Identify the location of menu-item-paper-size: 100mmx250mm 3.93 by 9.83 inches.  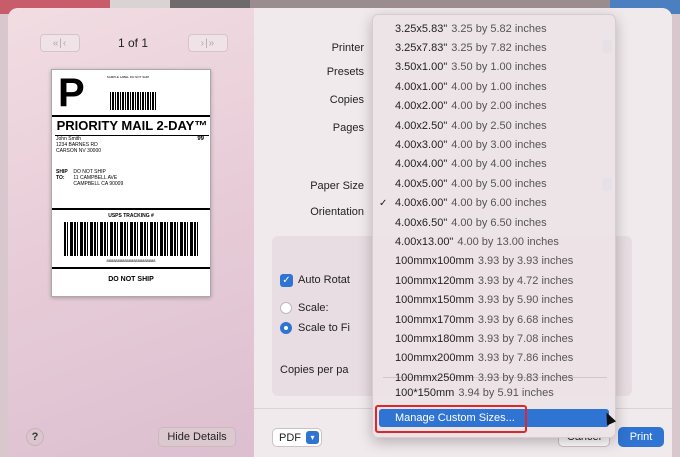
(495, 377).